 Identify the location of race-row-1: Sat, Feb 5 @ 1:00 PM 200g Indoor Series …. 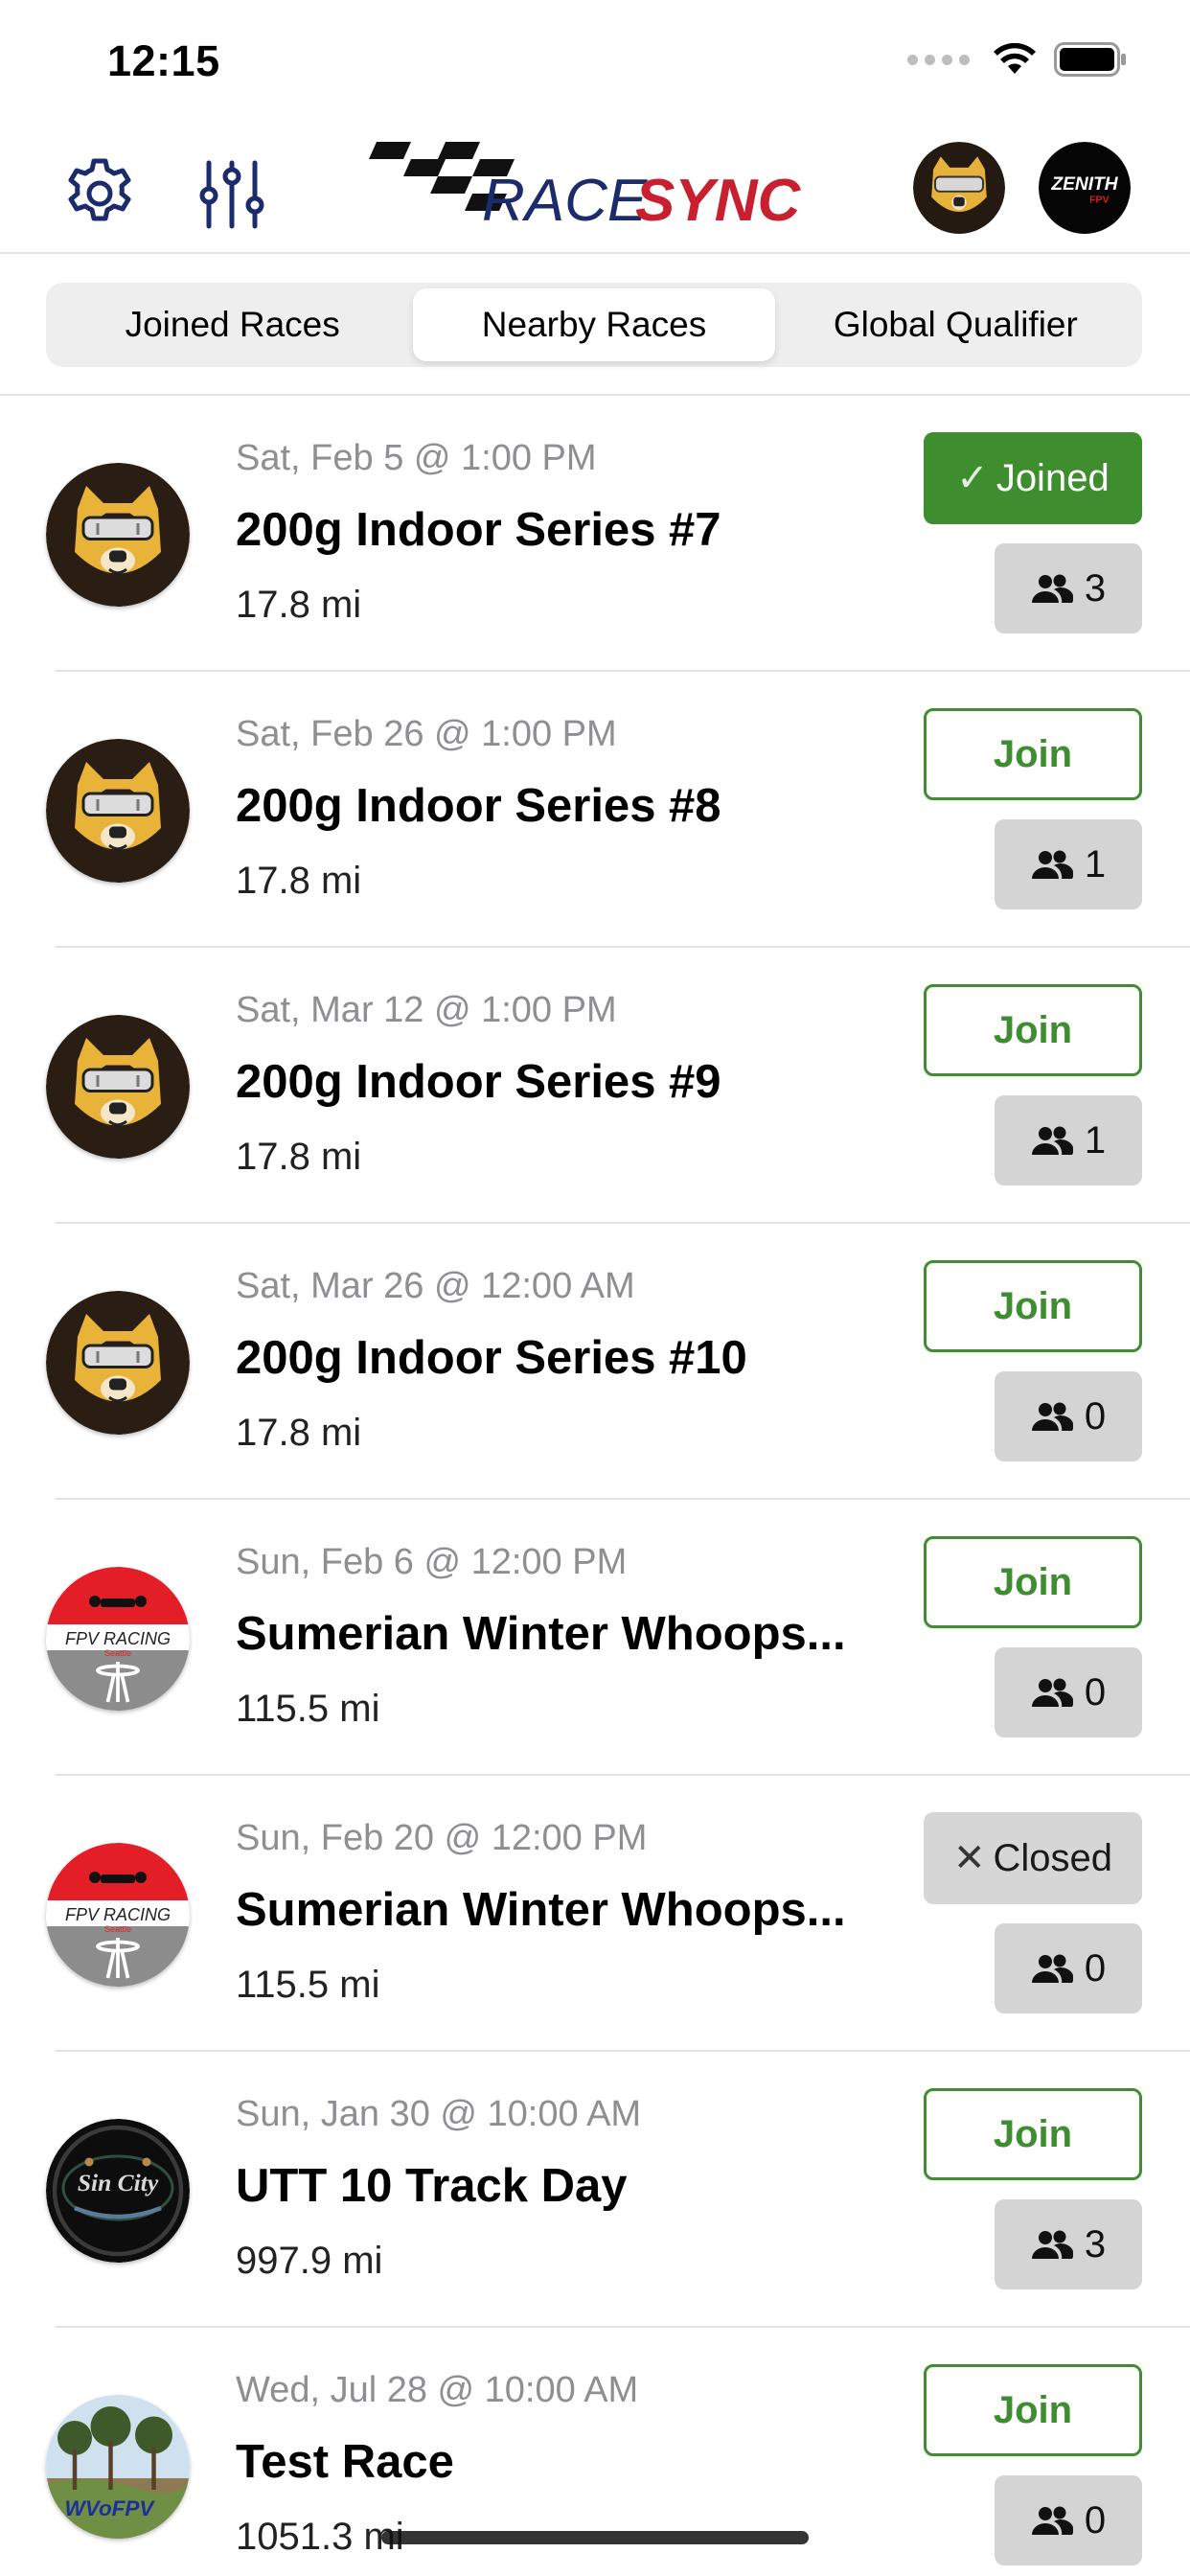
(595, 534).